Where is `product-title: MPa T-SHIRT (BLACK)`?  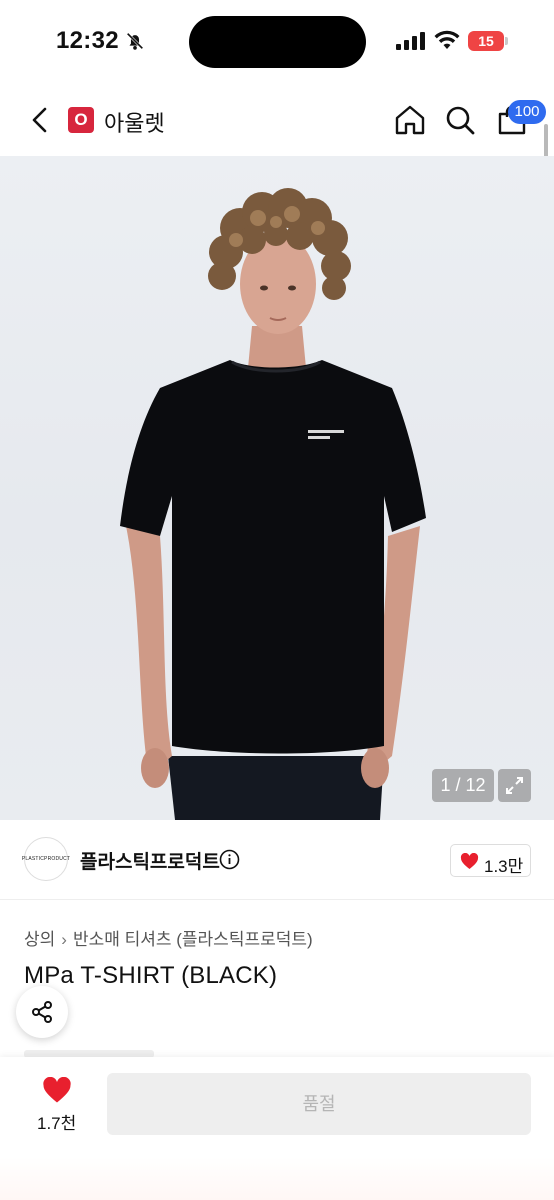 product-title: MPa T-SHIRT (BLACK) is located at coordinates (151, 975).